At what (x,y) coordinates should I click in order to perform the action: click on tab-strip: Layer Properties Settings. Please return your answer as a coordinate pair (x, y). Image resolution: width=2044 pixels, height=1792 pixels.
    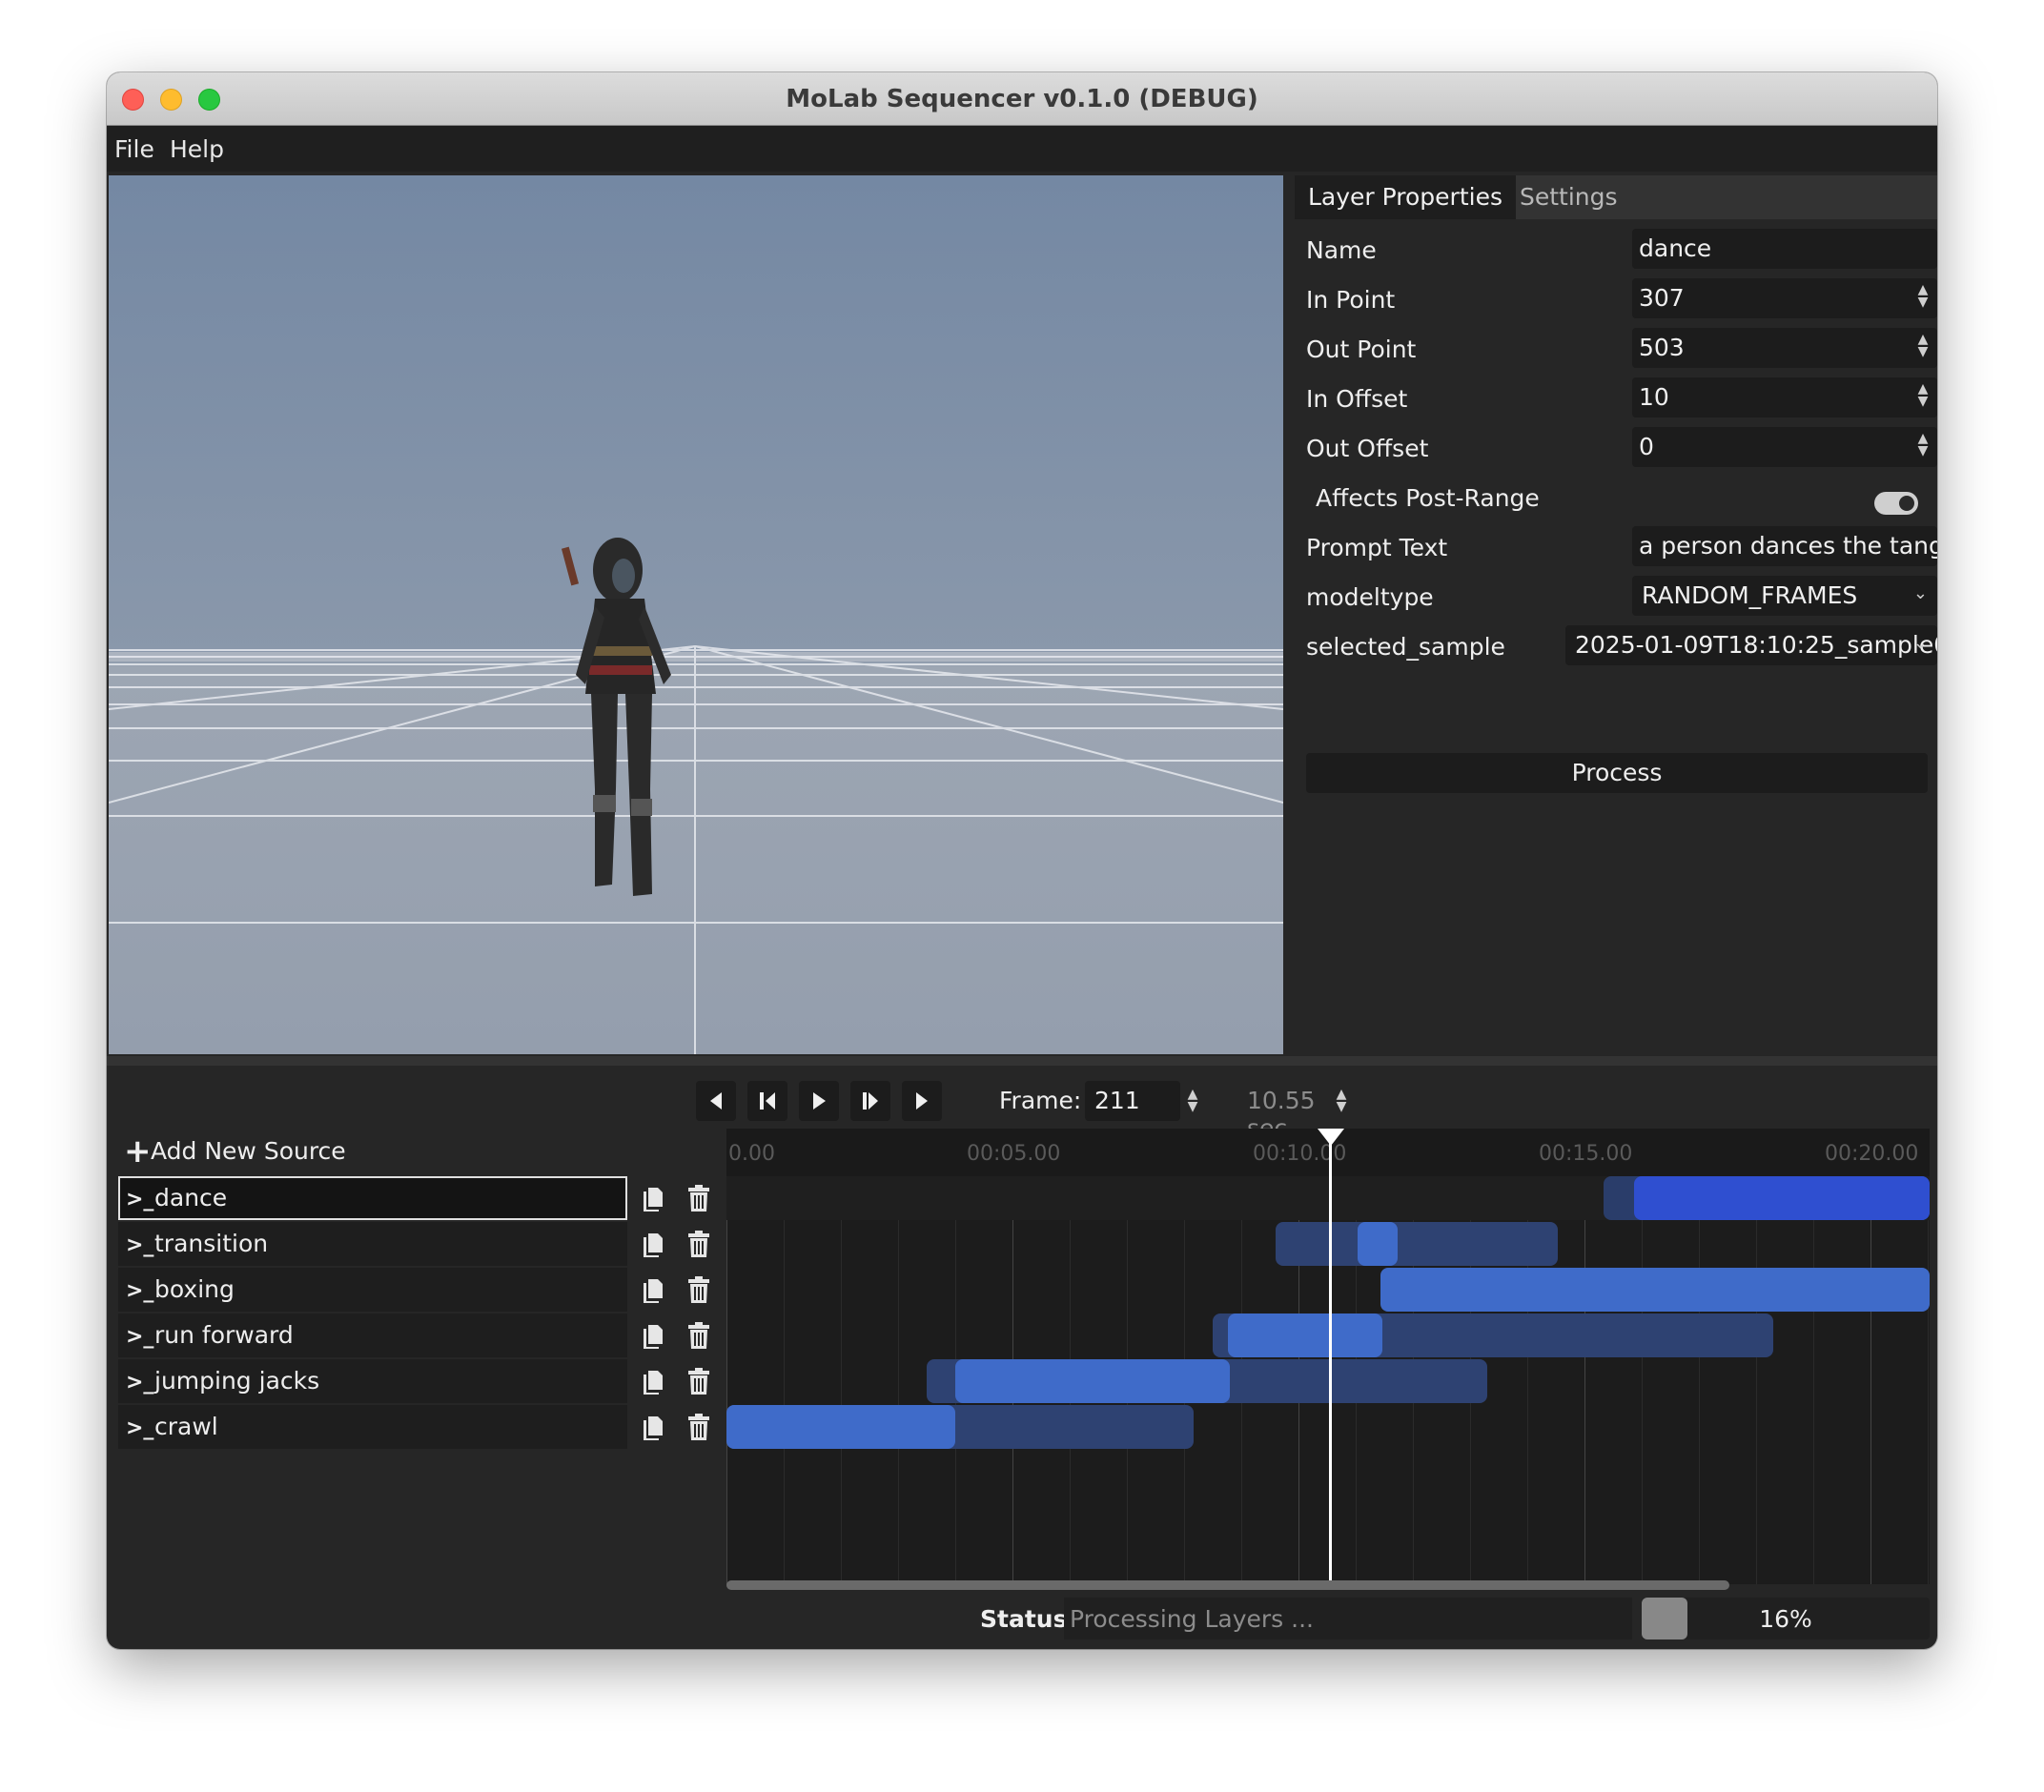
    Looking at the image, I should click on (1616, 197).